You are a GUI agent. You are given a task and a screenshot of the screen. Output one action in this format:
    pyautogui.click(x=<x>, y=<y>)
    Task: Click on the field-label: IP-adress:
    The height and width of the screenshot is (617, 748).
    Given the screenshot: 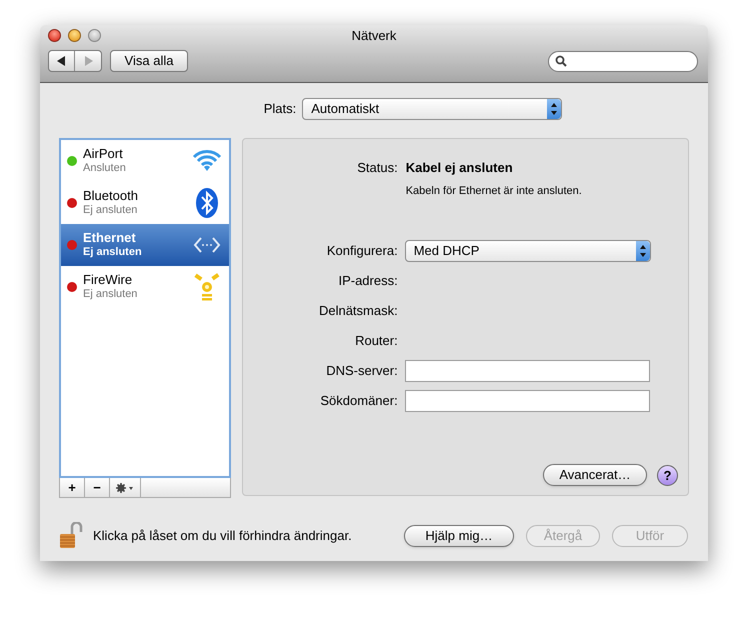 What is the action you would take?
    pyautogui.click(x=367, y=281)
    